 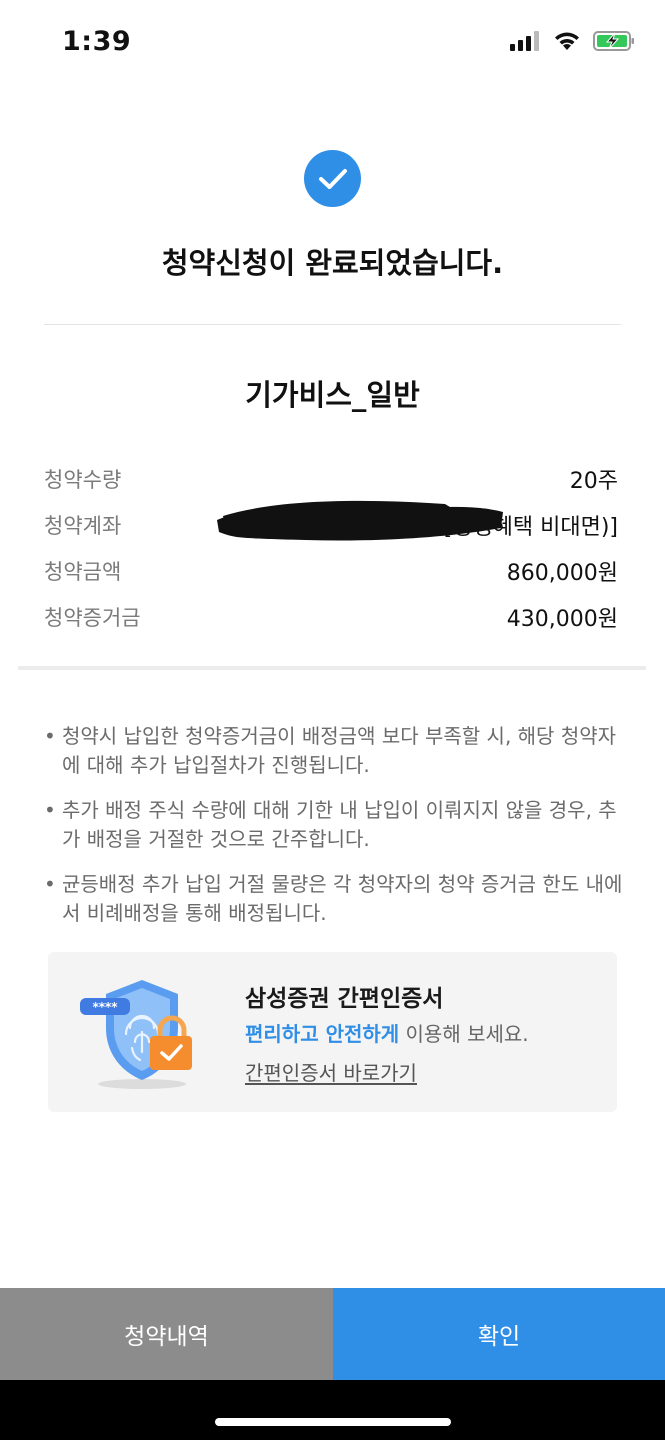 I want to click on subscription-history-button: 청약내역, so click(x=166, y=1334).